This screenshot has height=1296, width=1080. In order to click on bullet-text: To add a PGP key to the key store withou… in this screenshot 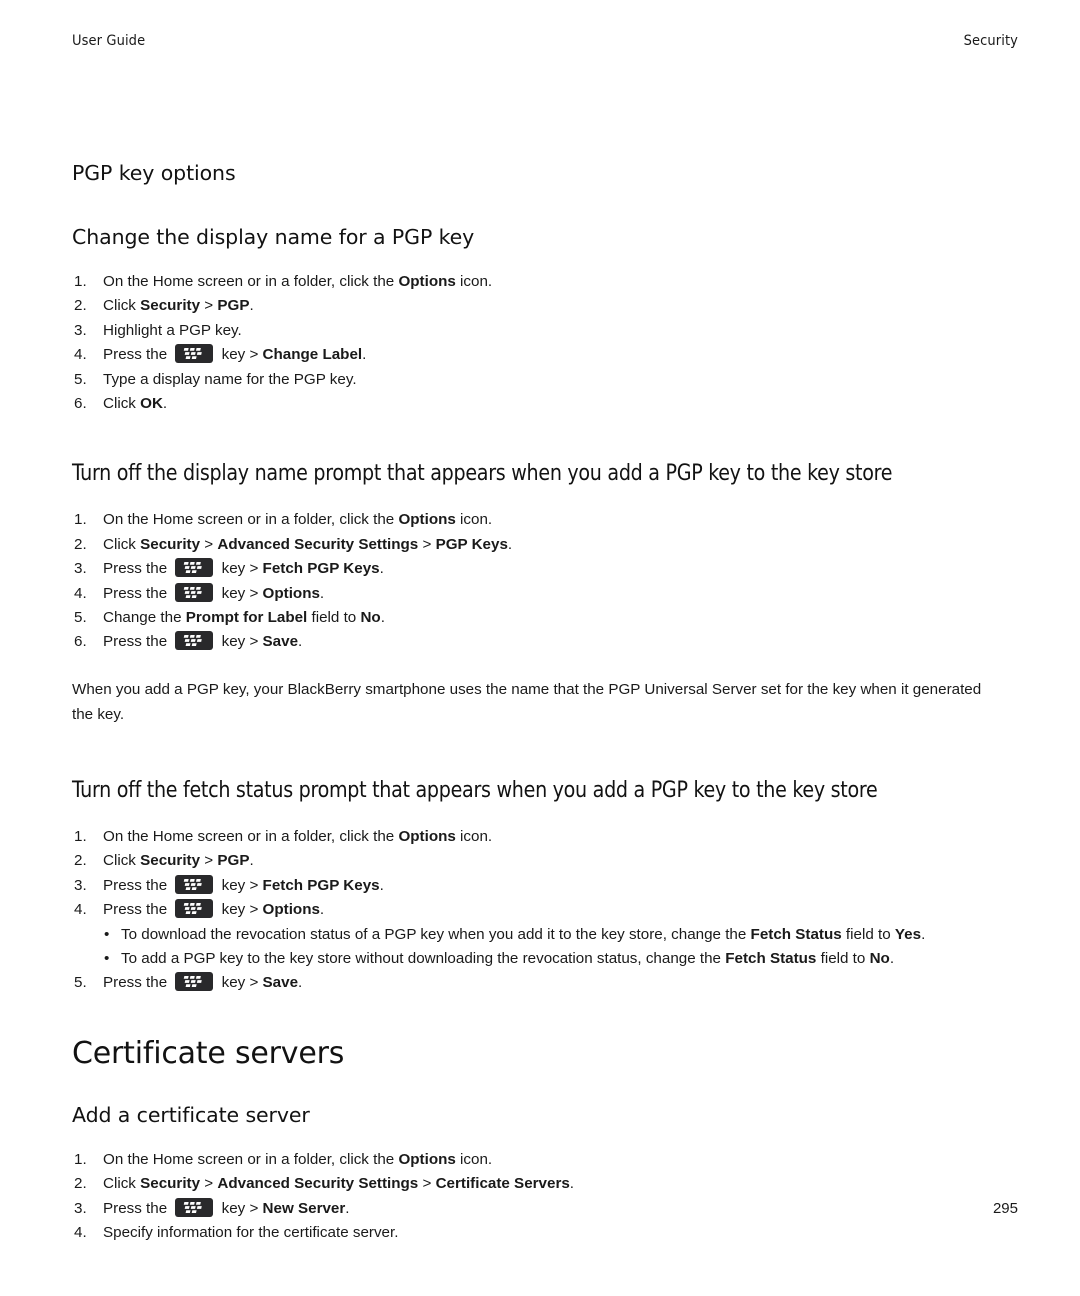, I will do `click(508, 958)`.